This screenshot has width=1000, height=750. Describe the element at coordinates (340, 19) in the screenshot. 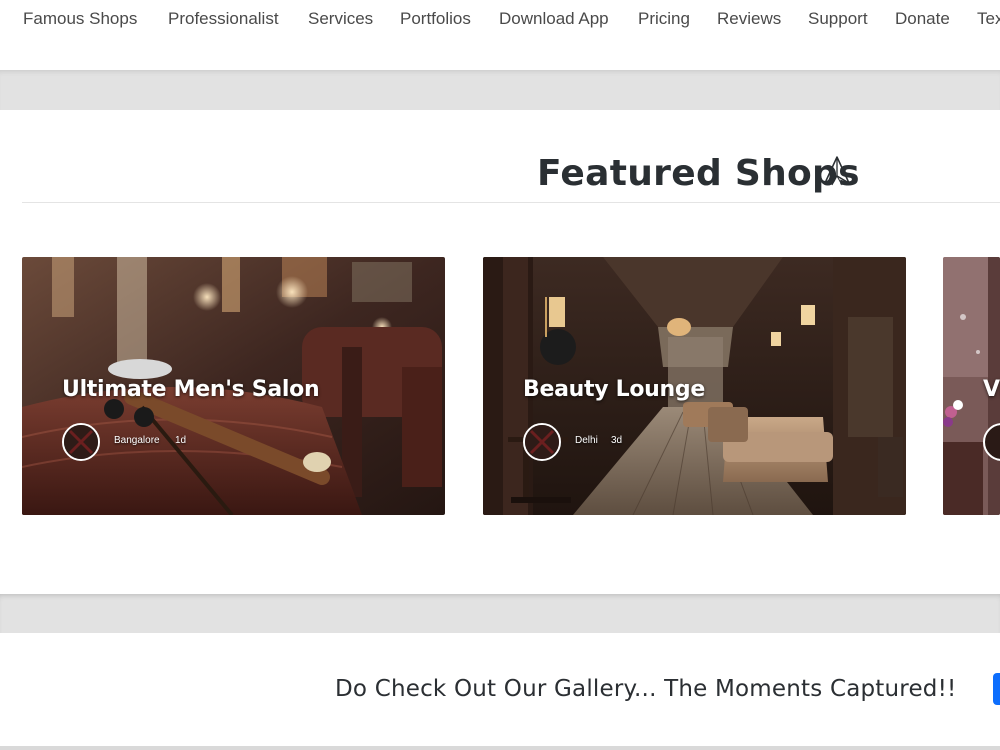

I see `nav-services: Services` at that location.